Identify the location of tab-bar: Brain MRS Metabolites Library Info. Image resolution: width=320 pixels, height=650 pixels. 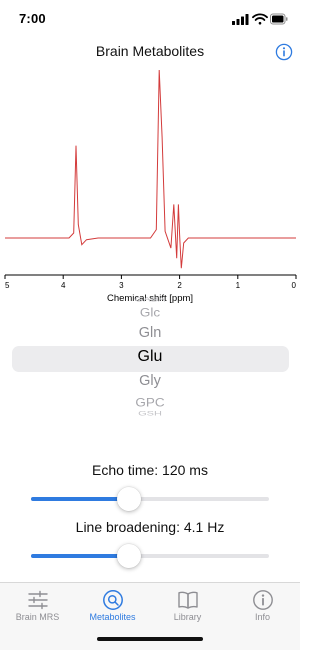
(150, 616).